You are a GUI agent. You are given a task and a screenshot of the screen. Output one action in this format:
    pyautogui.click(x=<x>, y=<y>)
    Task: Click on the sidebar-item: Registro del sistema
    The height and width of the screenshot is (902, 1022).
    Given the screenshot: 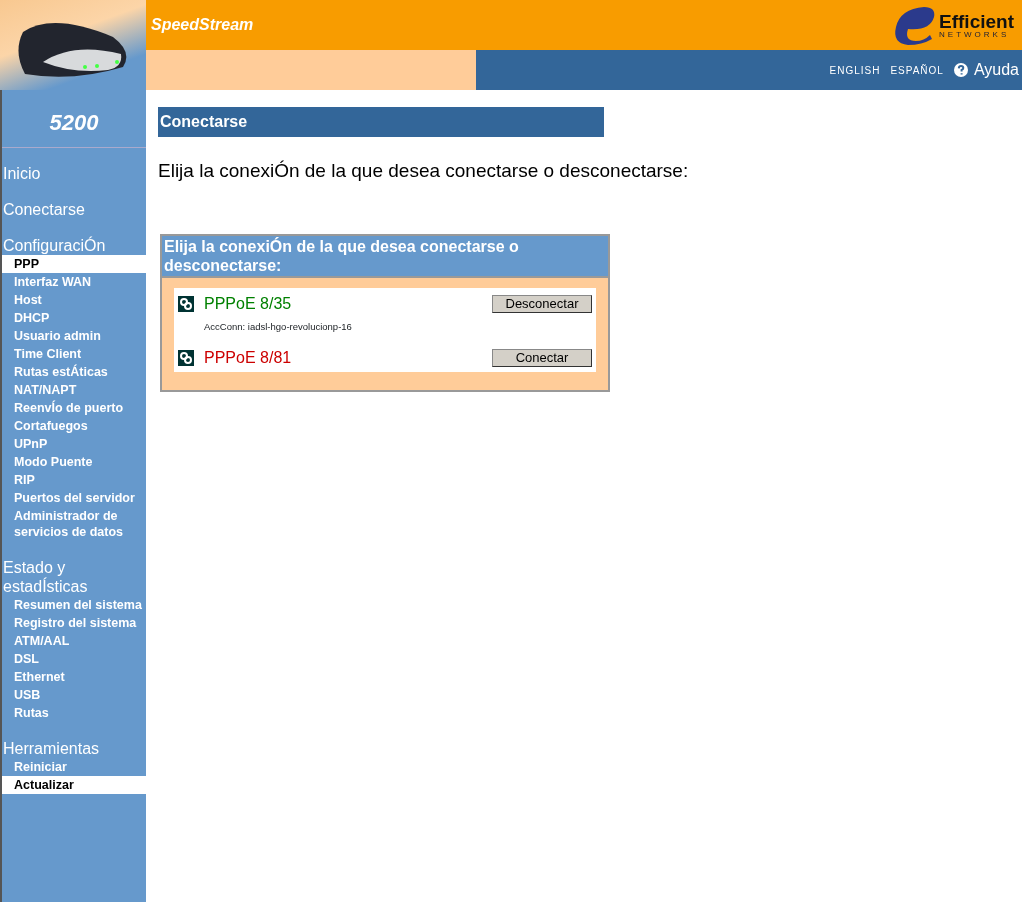 What is the action you would take?
    pyautogui.click(x=74, y=623)
    